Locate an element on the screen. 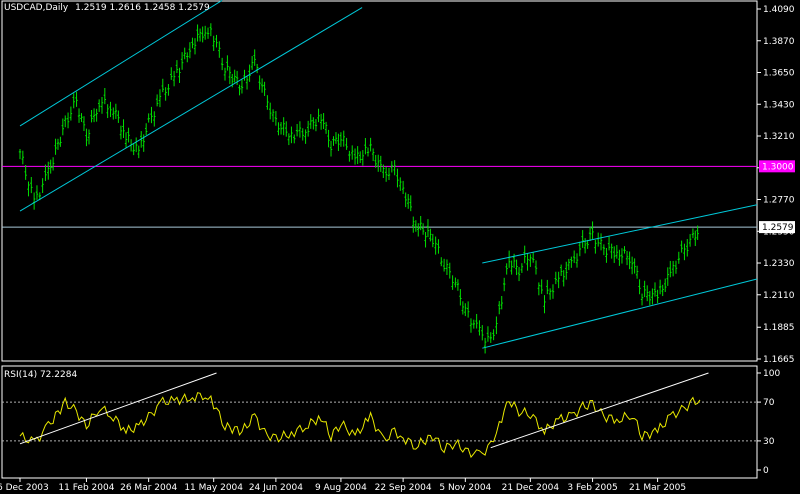 This screenshot has height=494, width=800. date-tick-label: 3 Feb 2005 is located at coordinates (592, 488).